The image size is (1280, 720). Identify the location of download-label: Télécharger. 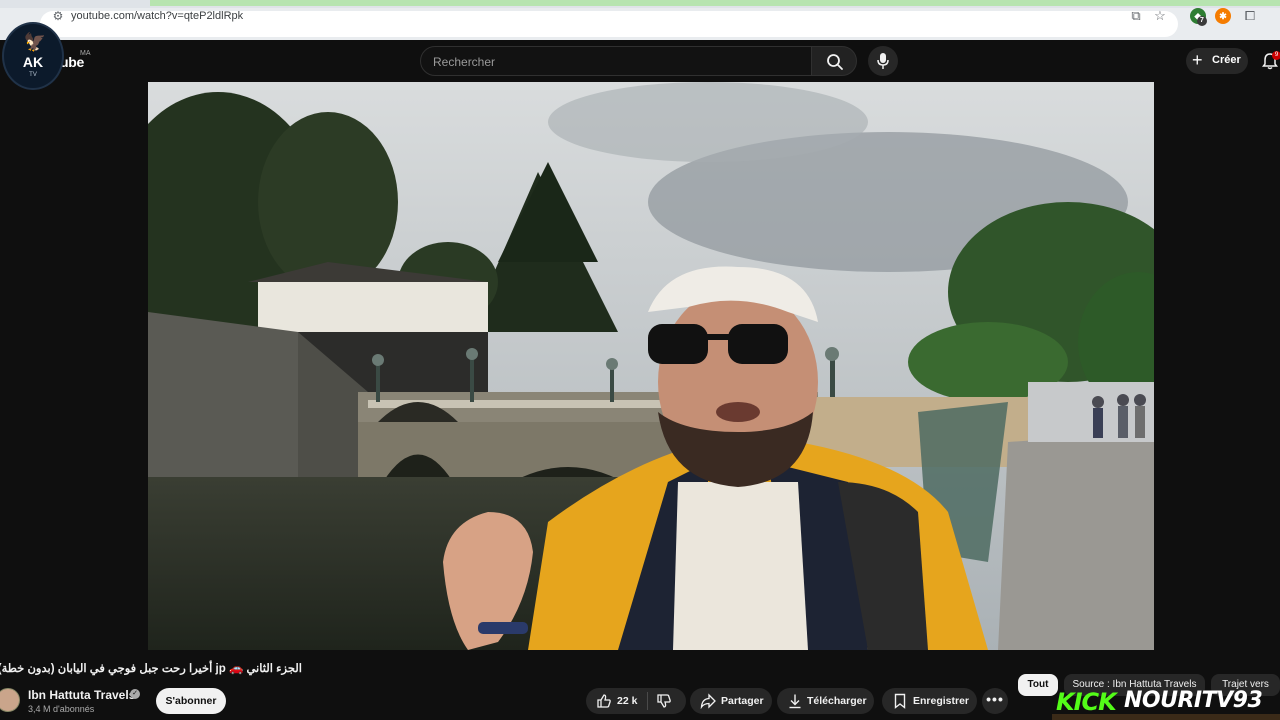
(837, 701).